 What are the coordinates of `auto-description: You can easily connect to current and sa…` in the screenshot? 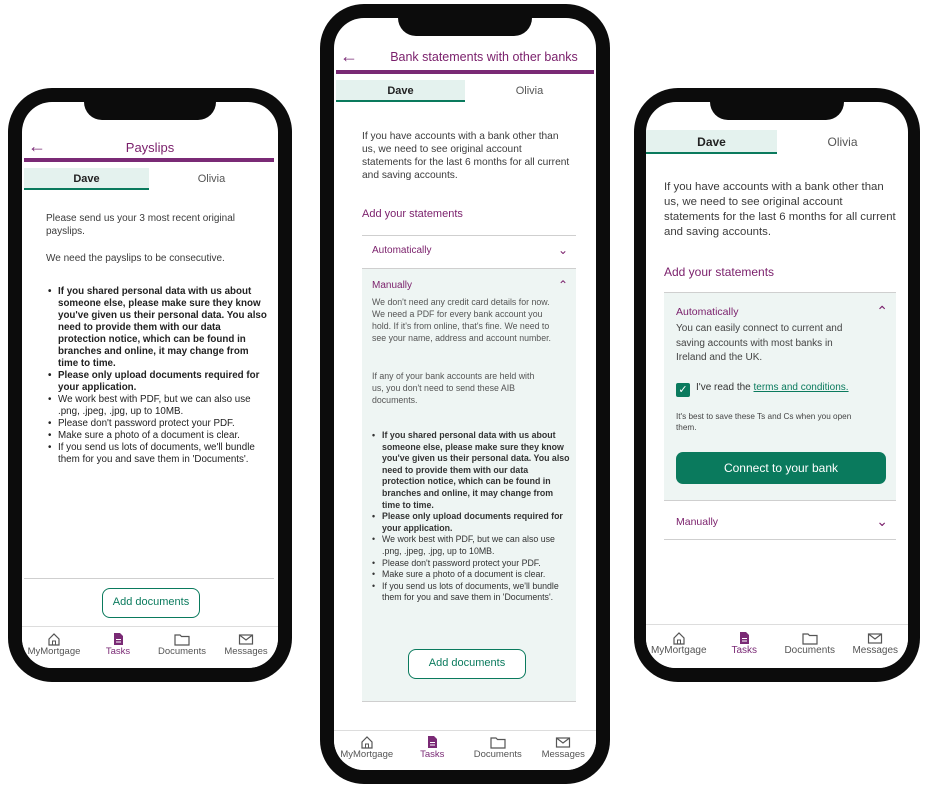 It's located at (759, 343).